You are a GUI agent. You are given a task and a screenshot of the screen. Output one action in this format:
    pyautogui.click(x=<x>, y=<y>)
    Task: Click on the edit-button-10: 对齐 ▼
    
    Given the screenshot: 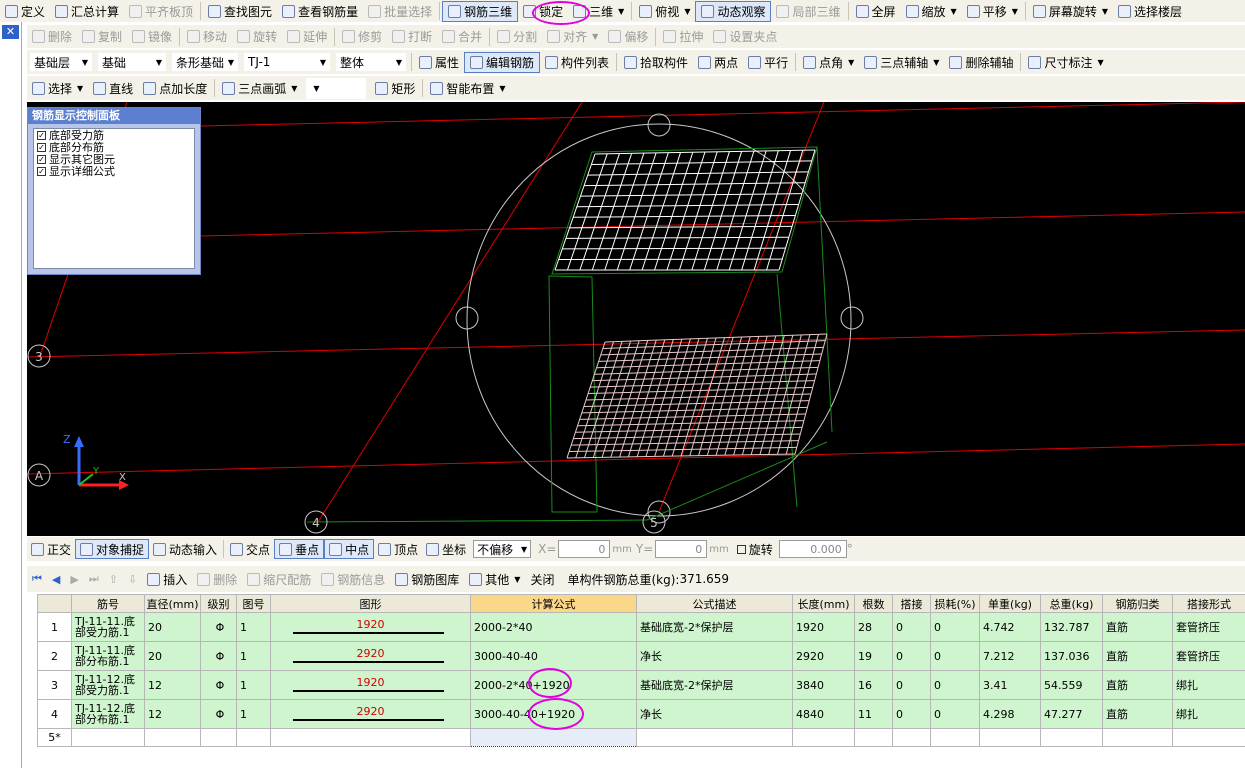 What is the action you would take?
    pyautogui.click(x=572, y=36)
    